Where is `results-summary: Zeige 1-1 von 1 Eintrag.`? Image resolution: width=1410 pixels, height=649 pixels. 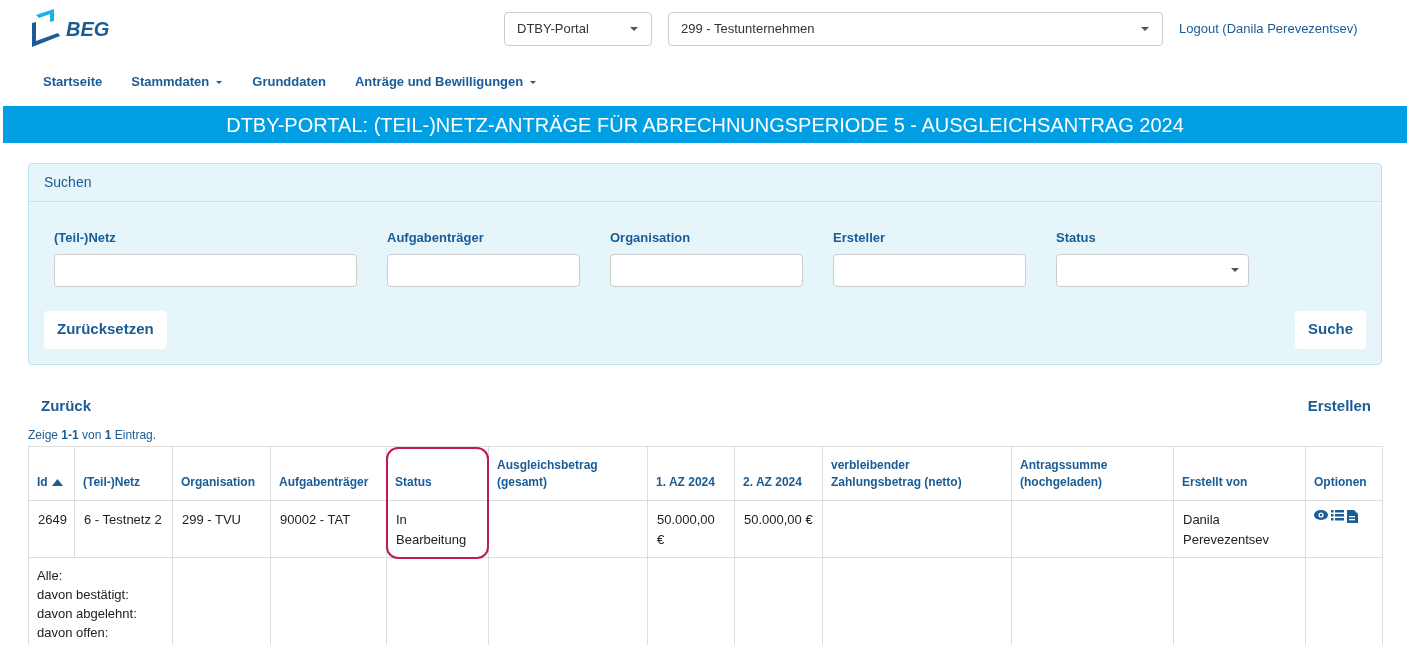
results-summary: Zeige 1-1 von 1 Eintrag. is located at coordinates (92, 435).